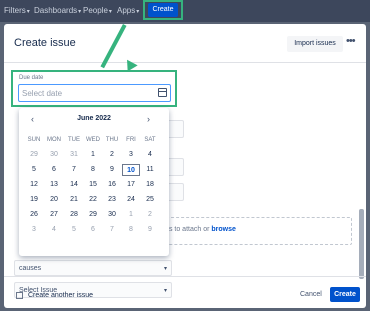  I want to click on calendar-day: 31, so click(74, 155).